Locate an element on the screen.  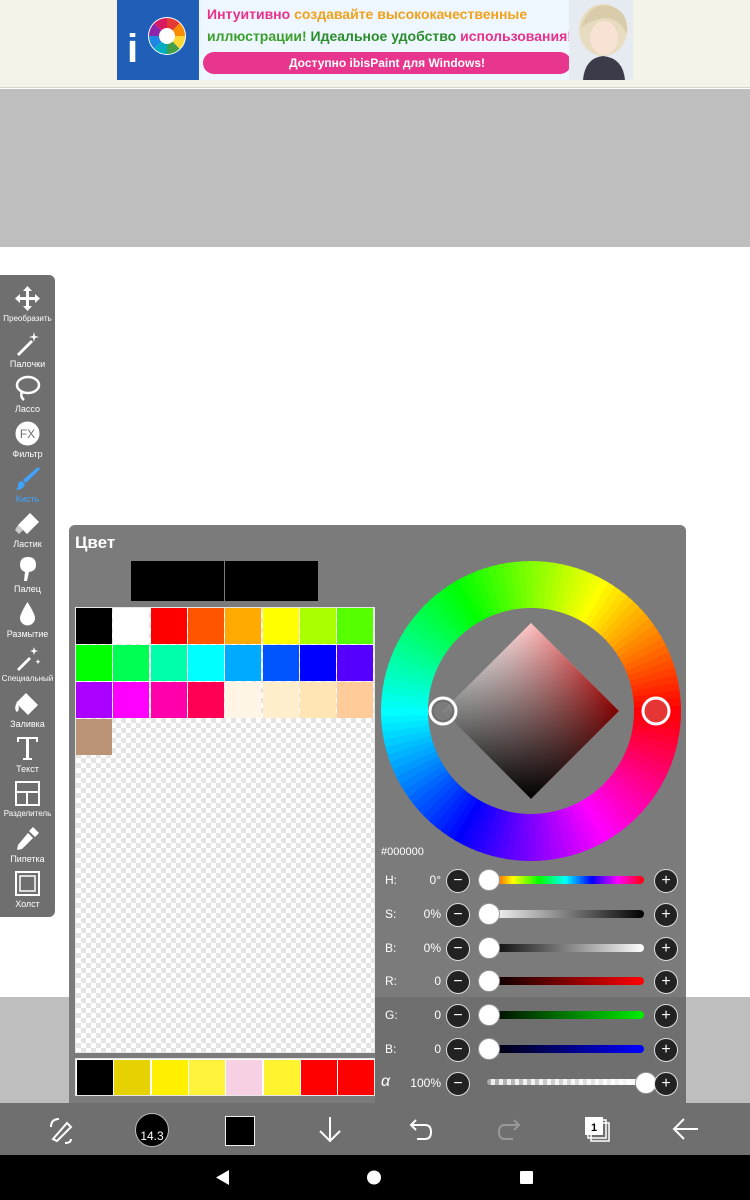
redo-button is located at coordinates (510, 1129).